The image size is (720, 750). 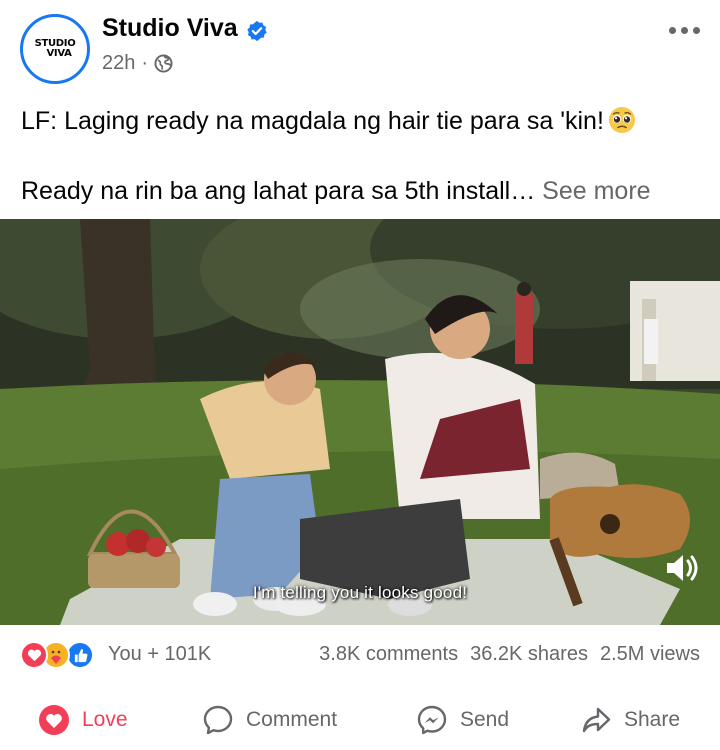 I want to click on send-label: Send, so click(x=485, y=719).